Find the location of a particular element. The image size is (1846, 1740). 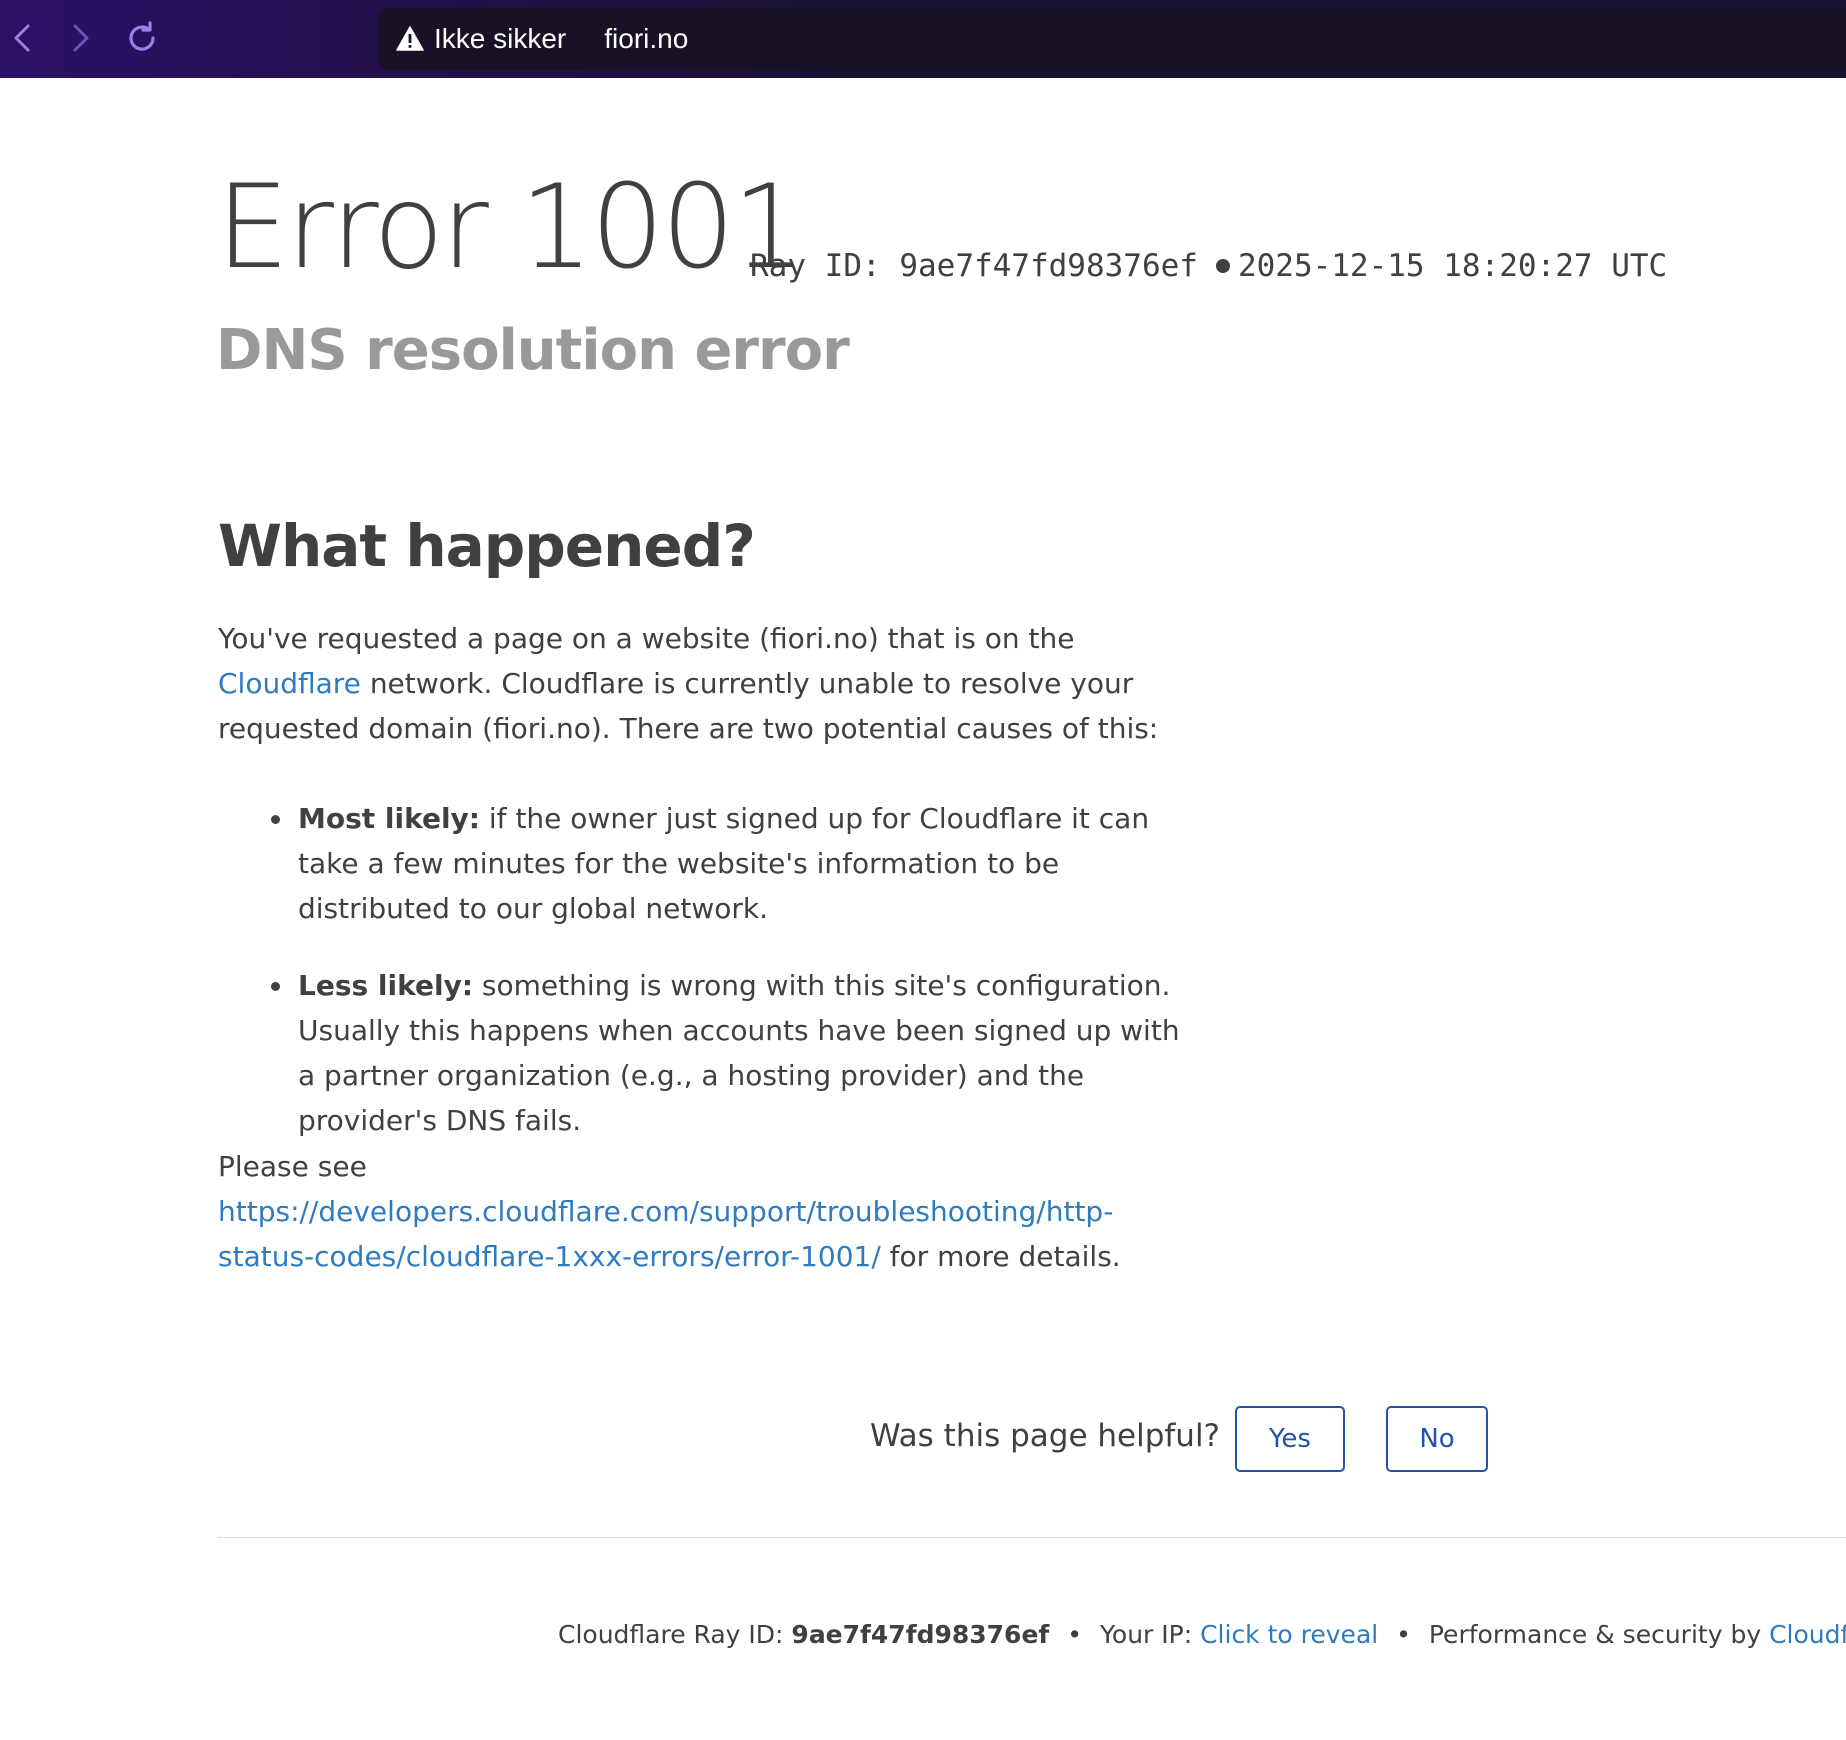

chevron-right-icon is located at coordinates (81, 38).